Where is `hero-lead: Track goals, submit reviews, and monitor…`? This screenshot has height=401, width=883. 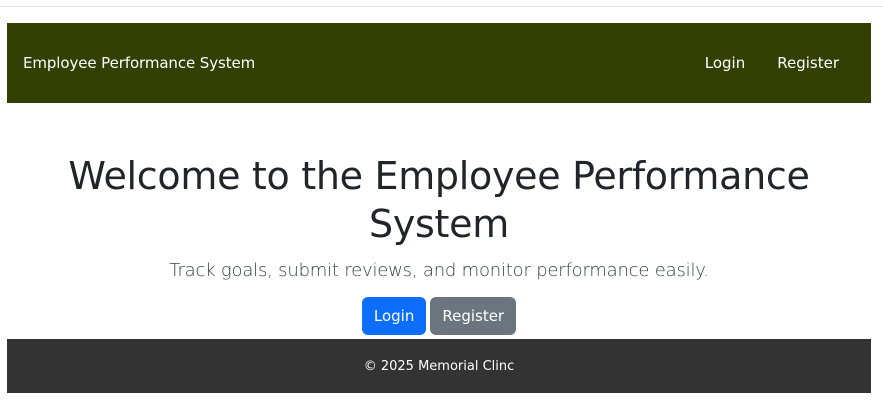
hero-lead: Track goals, submit reviews, and monitor… is located at coordinates (439, 270).